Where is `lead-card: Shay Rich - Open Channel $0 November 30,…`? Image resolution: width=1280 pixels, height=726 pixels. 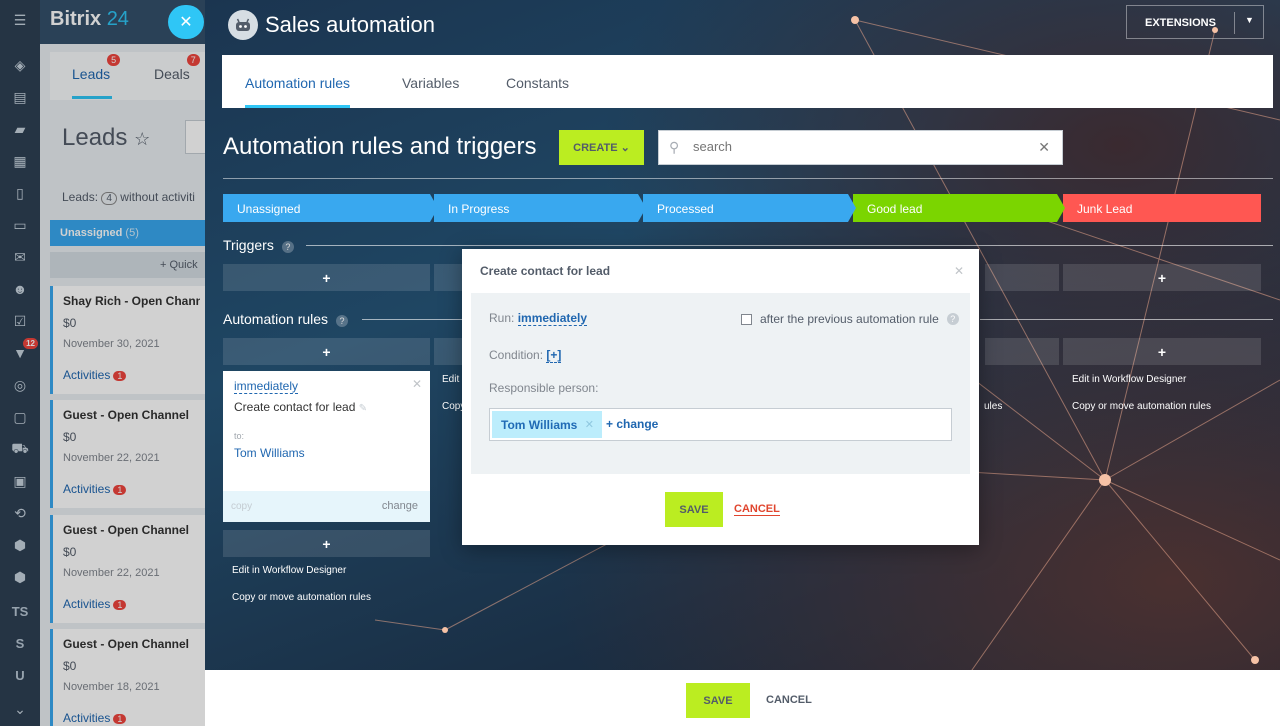 lead-card: Shay Rich - Open Channel $0 November 30,… is located at coordinates (130, 340).